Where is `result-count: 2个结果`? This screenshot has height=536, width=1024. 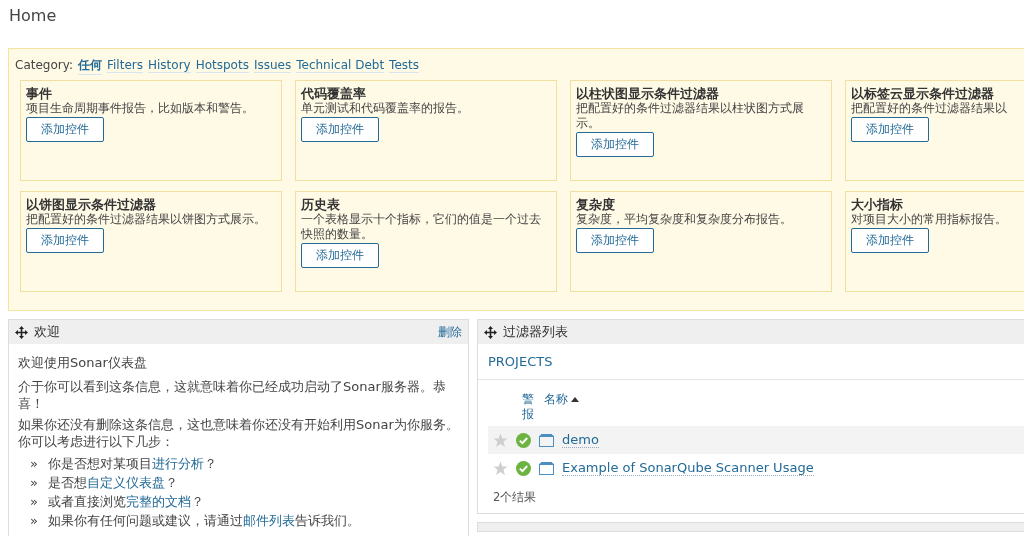 result-count: 2个结果 is located at coordinates (515, 497).